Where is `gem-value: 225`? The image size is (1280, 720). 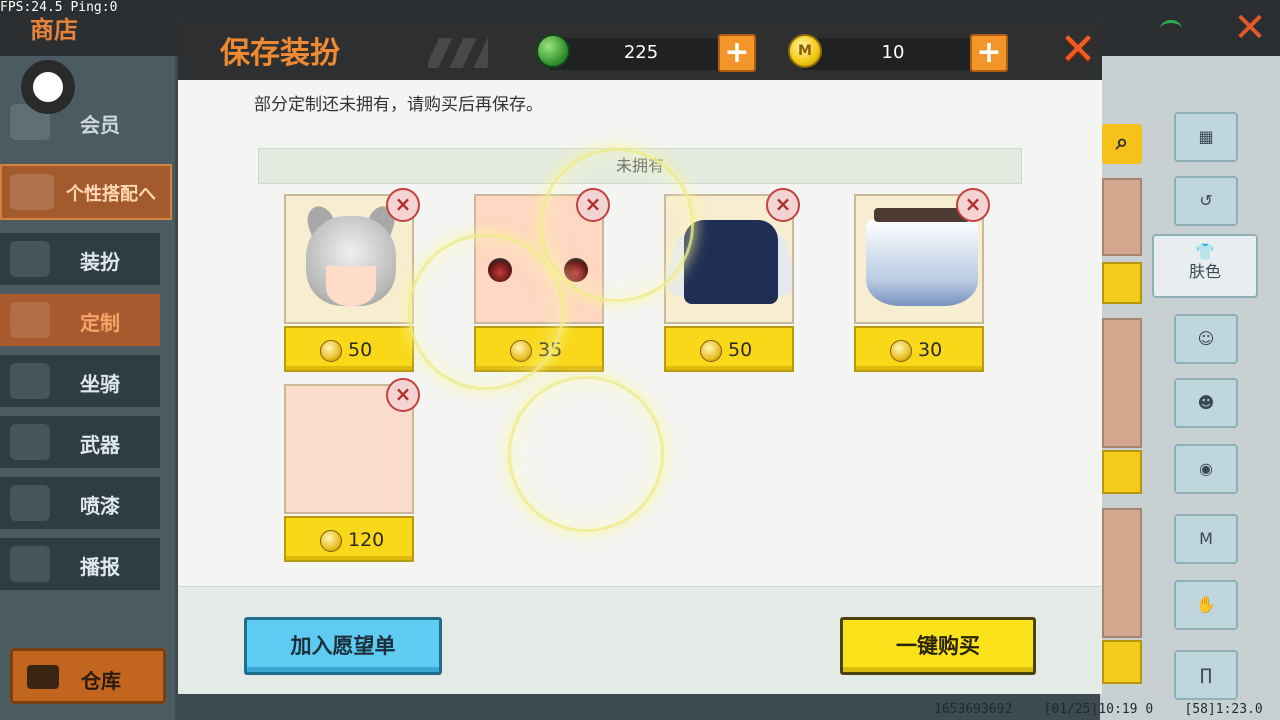
gem-value: 225 is located at coordinates (641, 52).